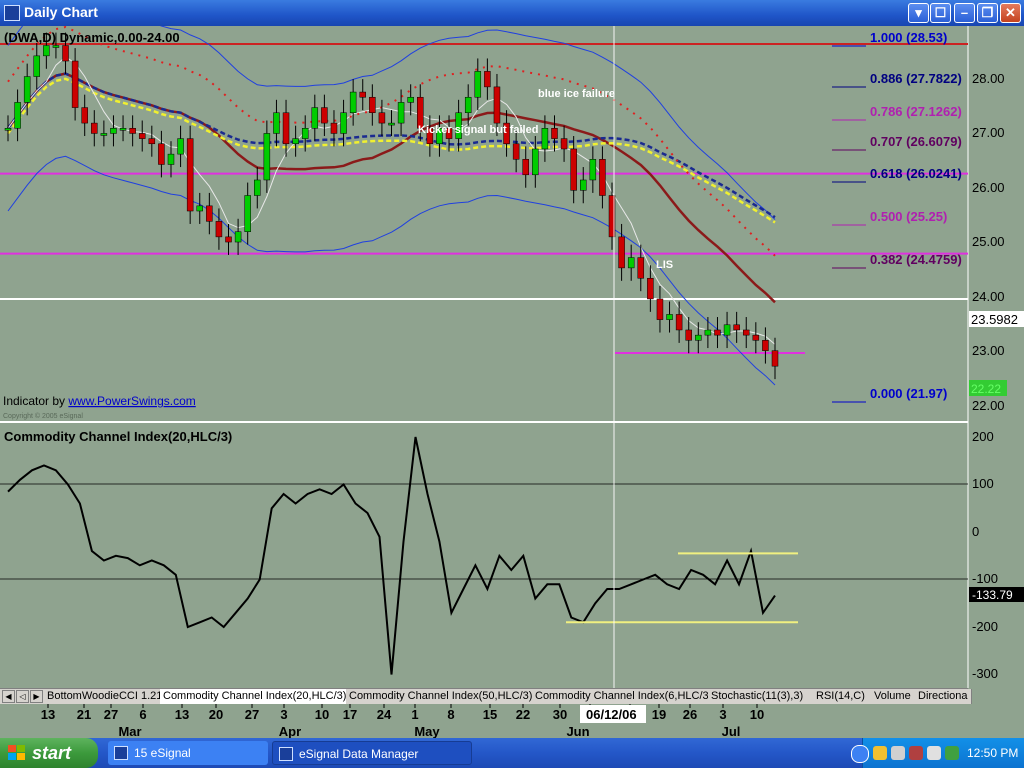 The height and width of the screenshot is (768, 1024). What do you see at coordinates (916, 259) in the screenshot?
I see `fib-level-label: 0.382 (24.4759)` at bounding box center [916, 259].